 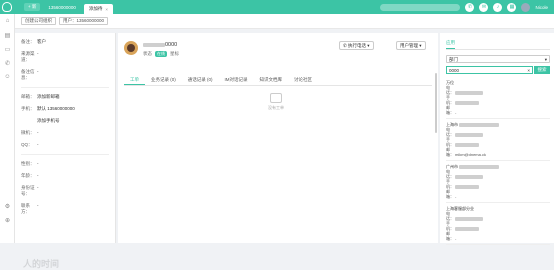 I want to click on top-bar: + 新 13560000000 添加待 × ✆ ✉ ♪ ▦ Nicole, so click(x=277, y=7).